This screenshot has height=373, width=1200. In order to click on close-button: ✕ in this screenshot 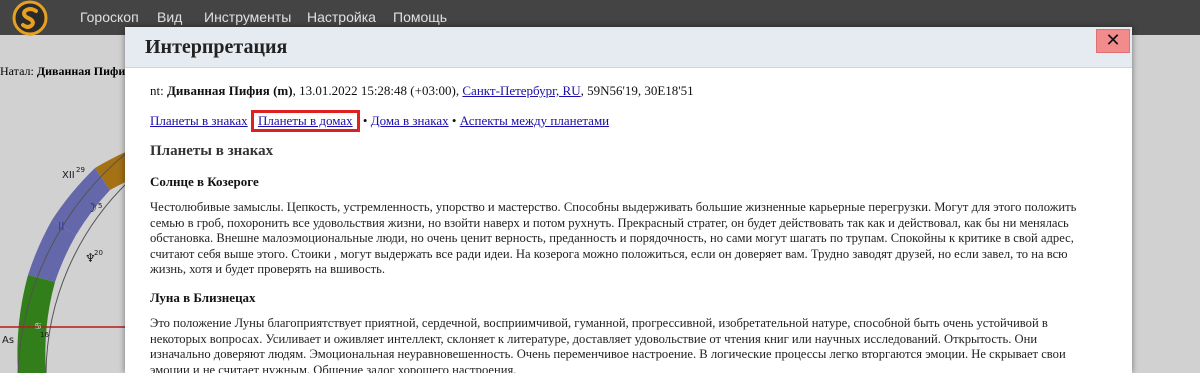, I will do `click(1113, 41)`.